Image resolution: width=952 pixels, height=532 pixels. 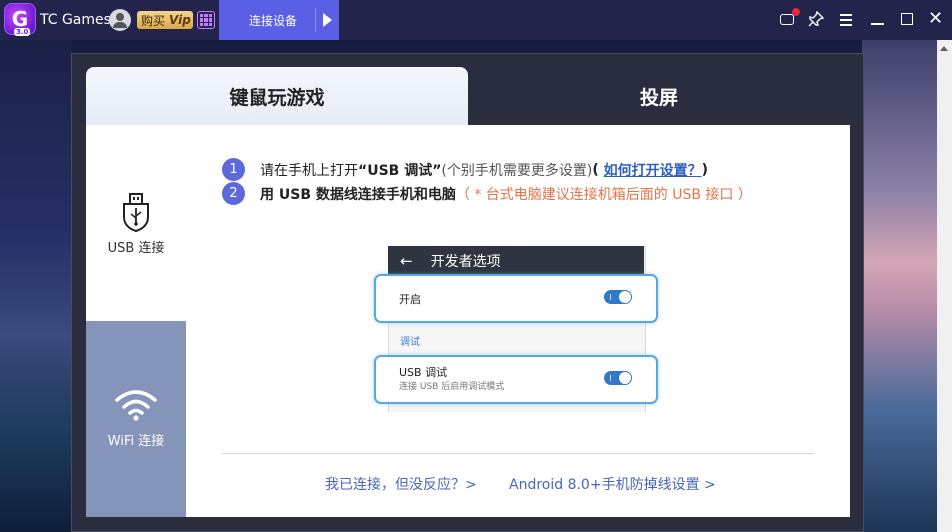 What do you see at coordinates (327, 20) in the screenshot?
I see `play-arrow-icon` at bounding box center [327, 20].